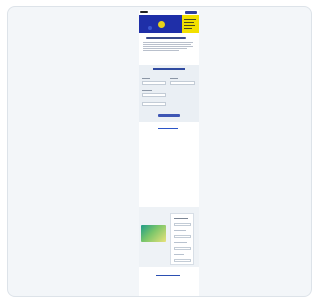 This screenshot has height=303, width=320. Describe the element at coordinates (168, 128) in the screenshot. I see `text-link` at that location.